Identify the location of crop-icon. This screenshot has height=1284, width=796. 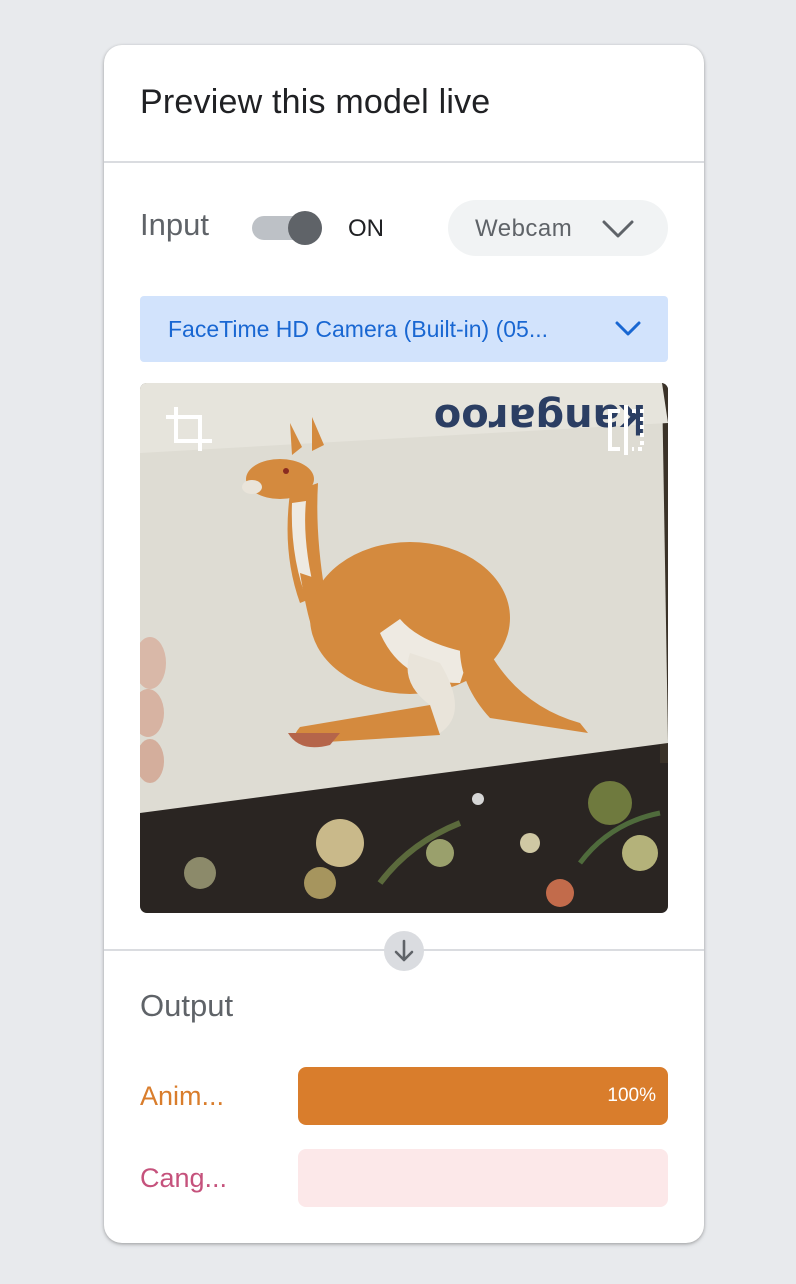
(189, 429).